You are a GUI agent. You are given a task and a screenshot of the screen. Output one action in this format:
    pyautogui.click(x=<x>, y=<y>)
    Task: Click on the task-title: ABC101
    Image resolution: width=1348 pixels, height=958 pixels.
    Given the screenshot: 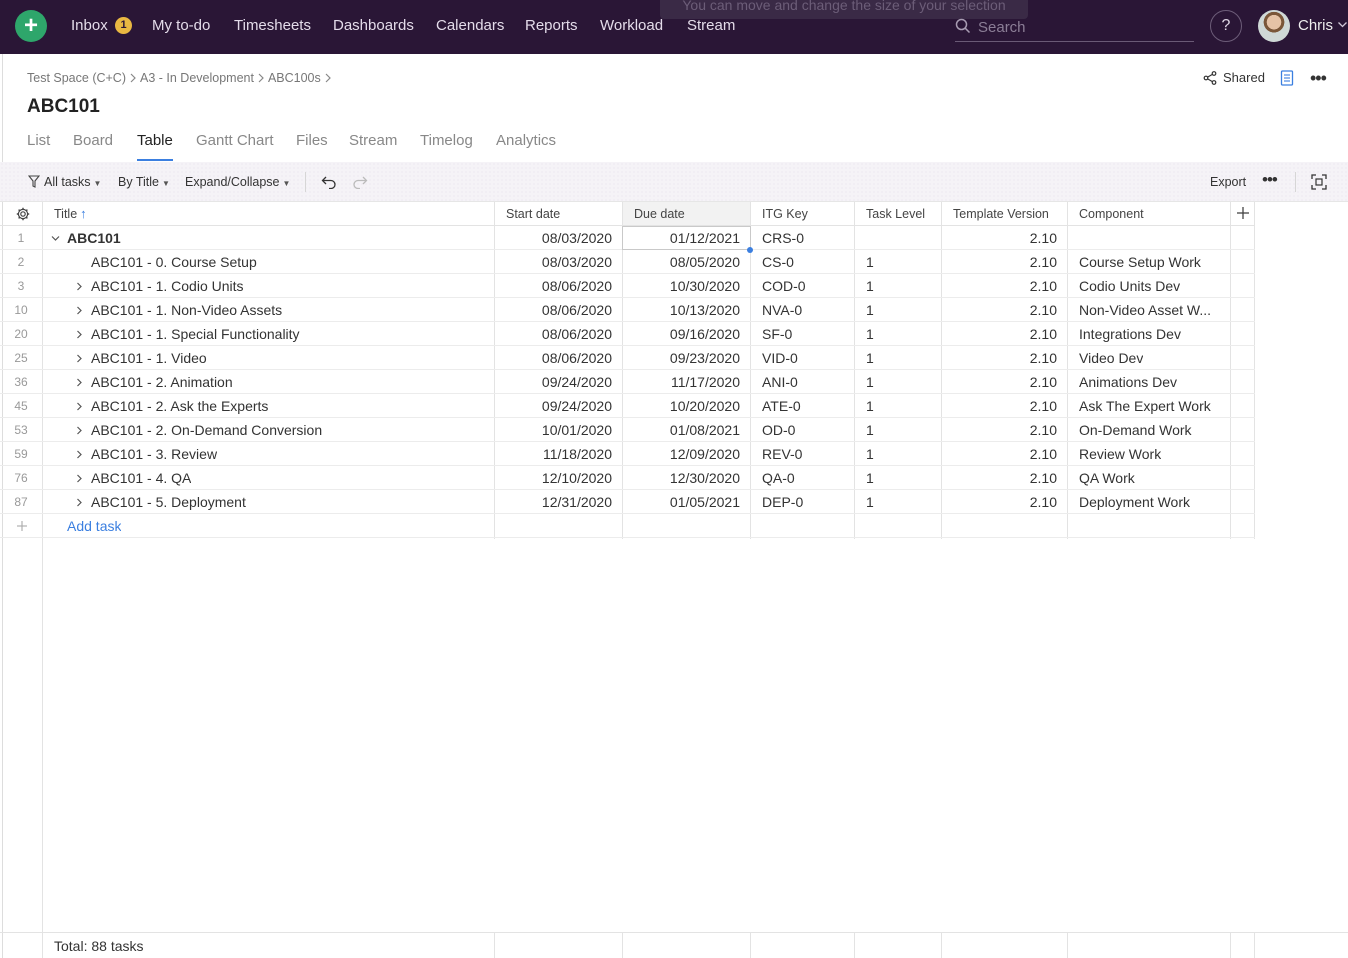 What is the action you would take?
    pyautogui.click(x=94, y=238)
    